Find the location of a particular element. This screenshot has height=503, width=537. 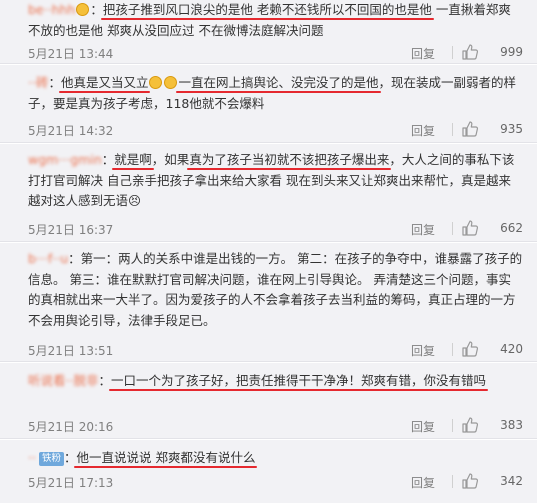

comment-time: 5月21日 14:32 is located at coordinates (71, 131).